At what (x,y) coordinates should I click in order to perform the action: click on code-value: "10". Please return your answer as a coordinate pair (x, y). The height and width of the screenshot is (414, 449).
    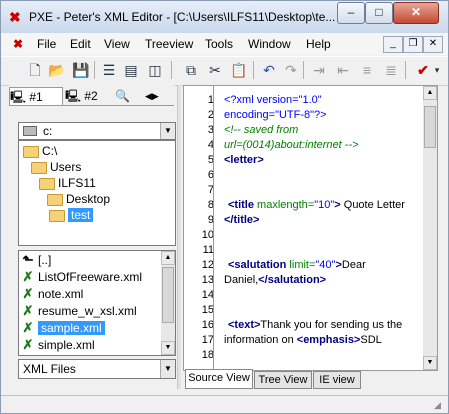
    Looking at the image, I should click on (324, 205).